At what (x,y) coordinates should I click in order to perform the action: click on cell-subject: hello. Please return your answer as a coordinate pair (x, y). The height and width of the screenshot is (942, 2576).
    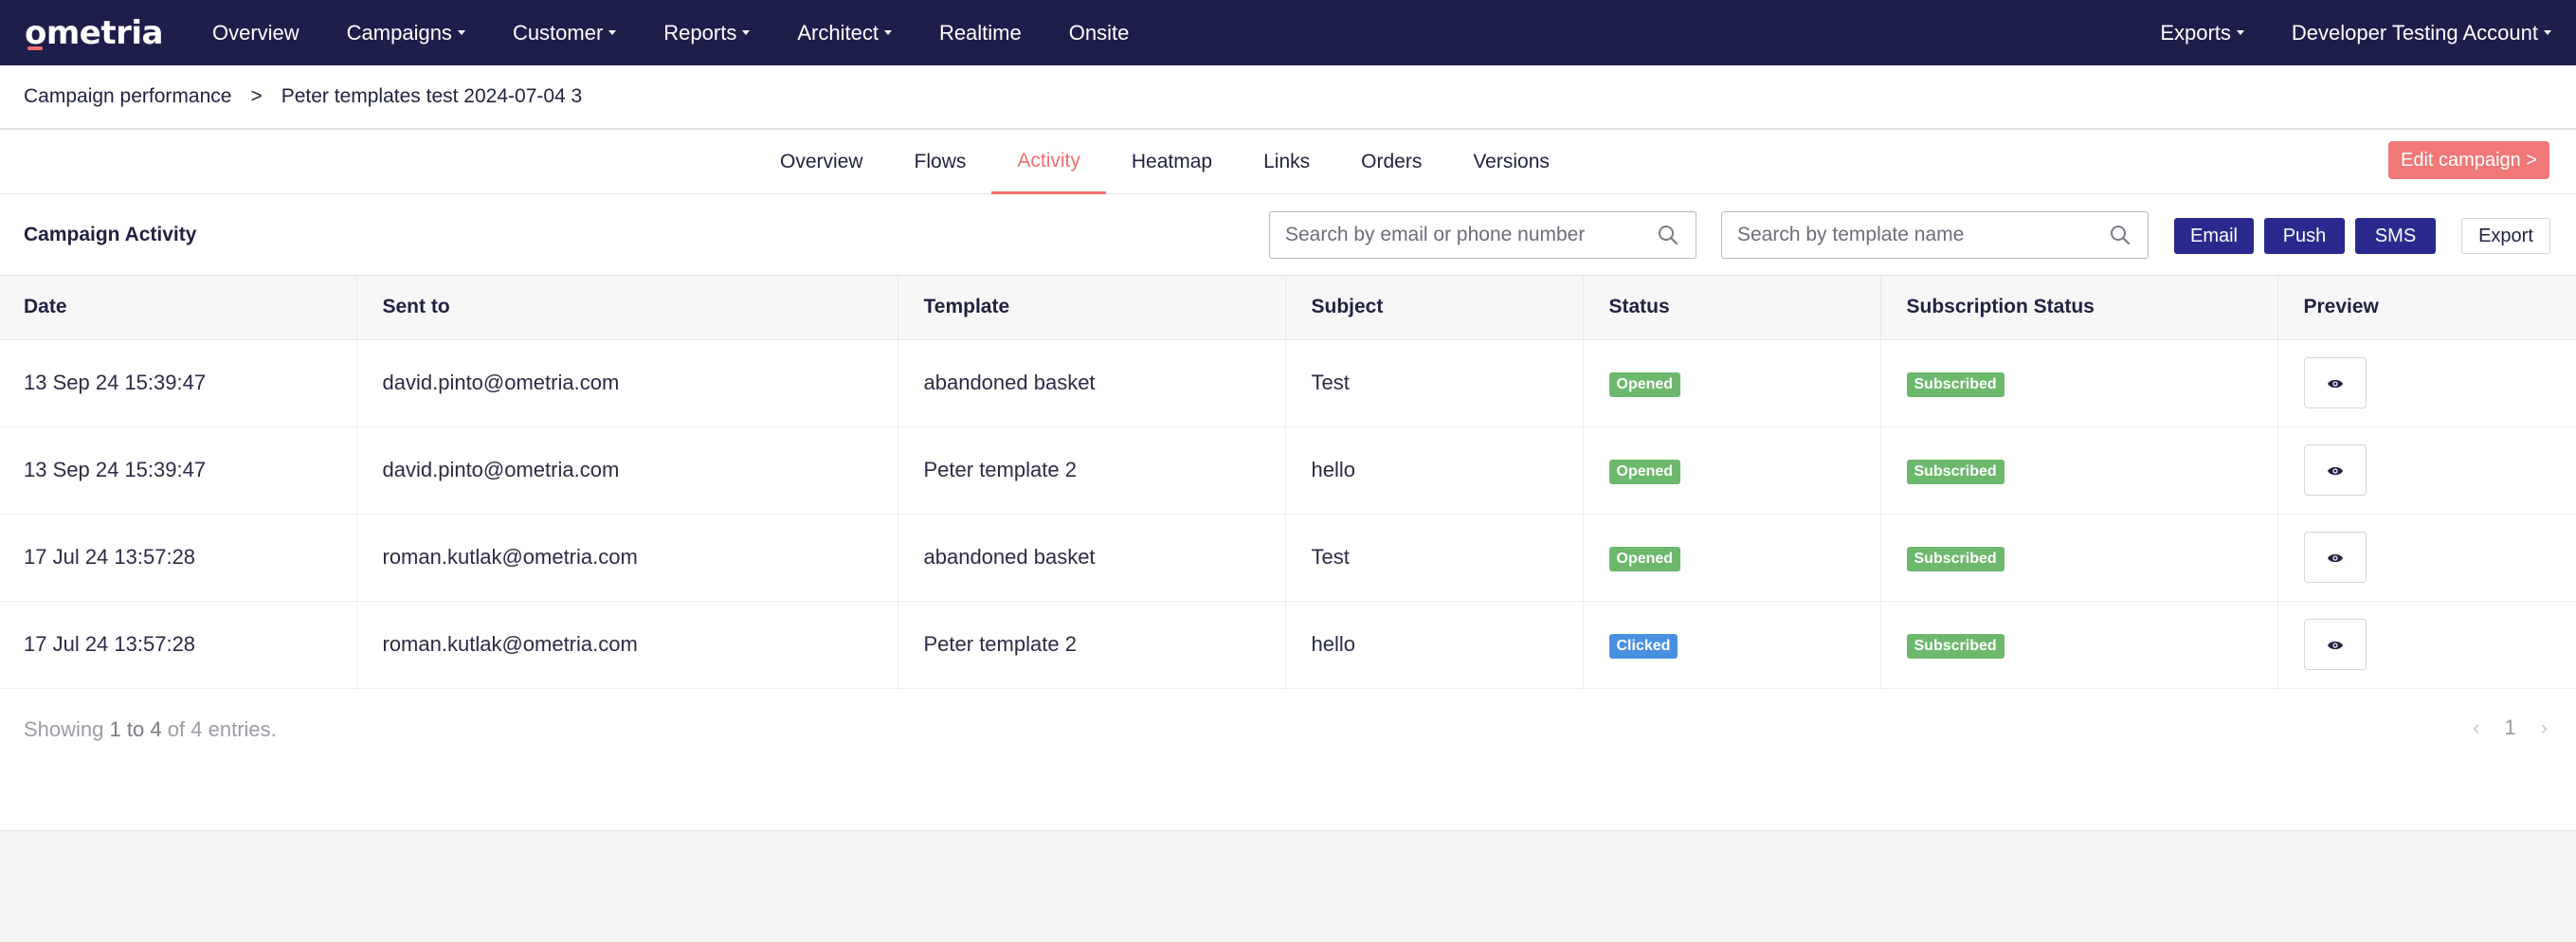
    Looking at the image, I should click on (1434, 645).